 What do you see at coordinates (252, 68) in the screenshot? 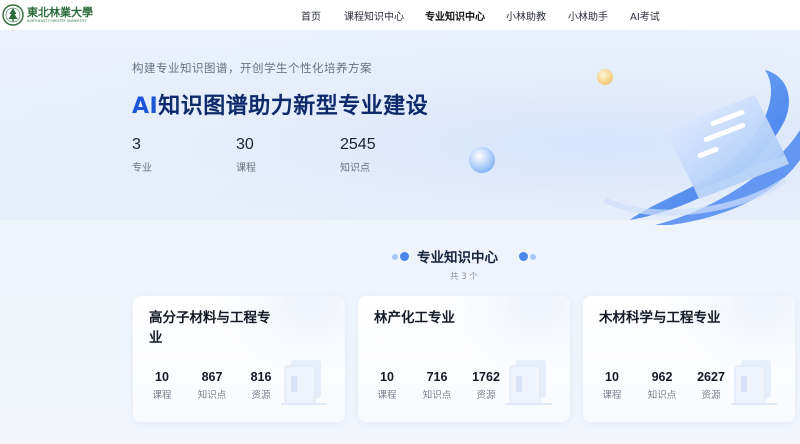
I see `hero-subtitle: 构建专业知识图谱，开创学生个性化培养方案` at bounding box center [252, 68].